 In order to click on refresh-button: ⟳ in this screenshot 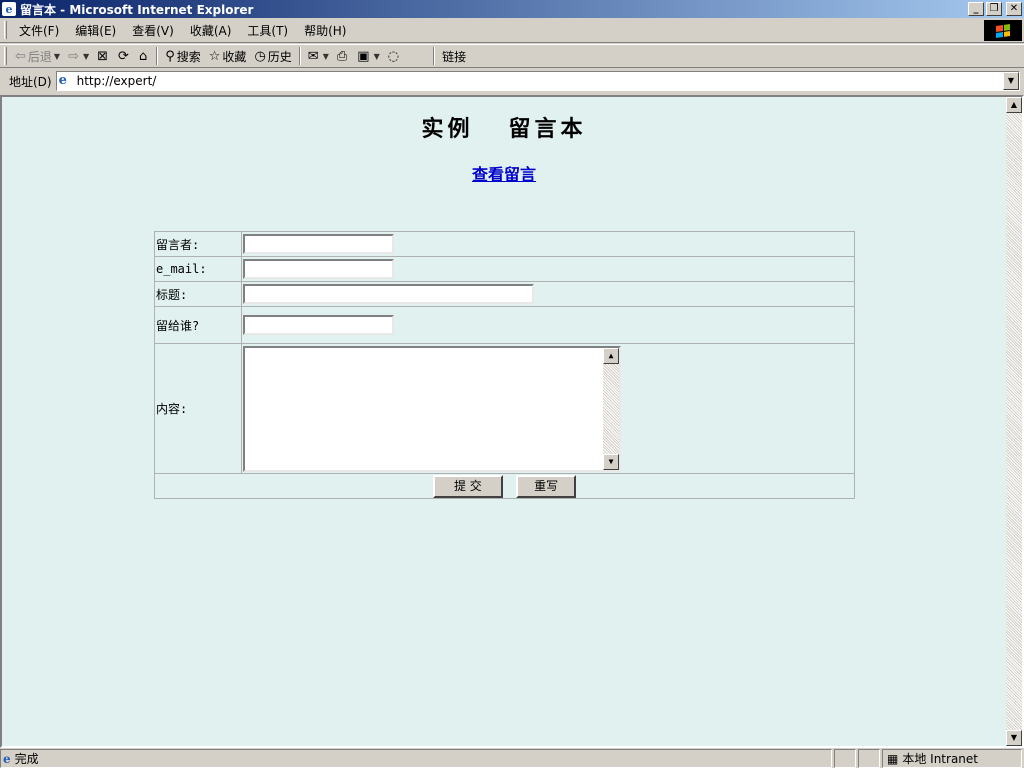, I will do `click(124, 56)`.